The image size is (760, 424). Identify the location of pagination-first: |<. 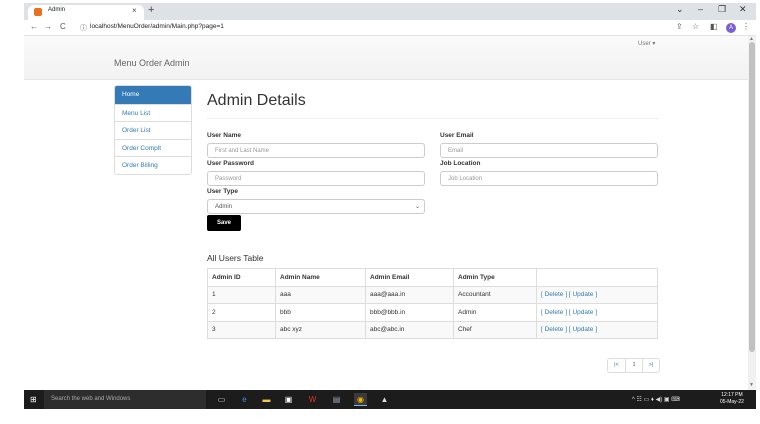
(616, 365).